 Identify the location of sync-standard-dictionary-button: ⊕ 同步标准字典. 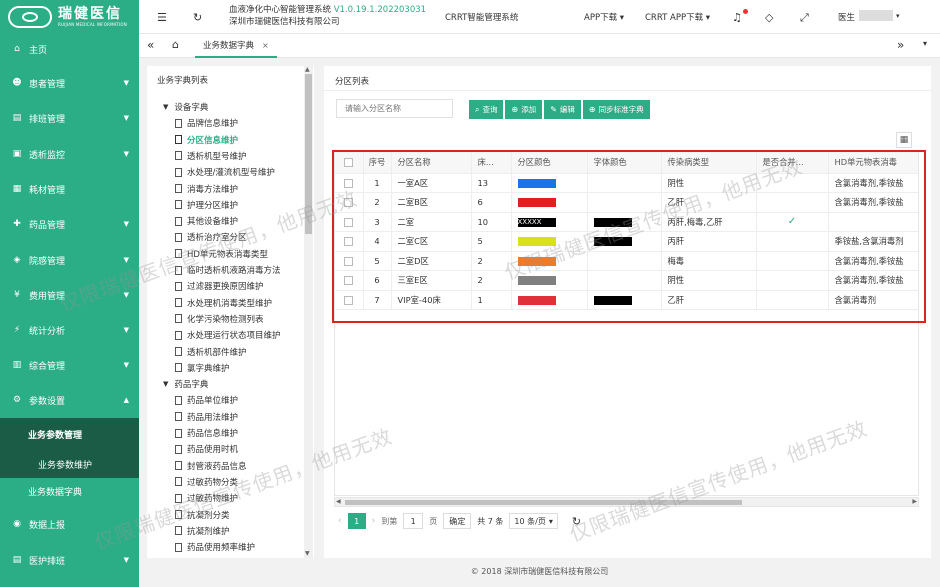
(616, 109).